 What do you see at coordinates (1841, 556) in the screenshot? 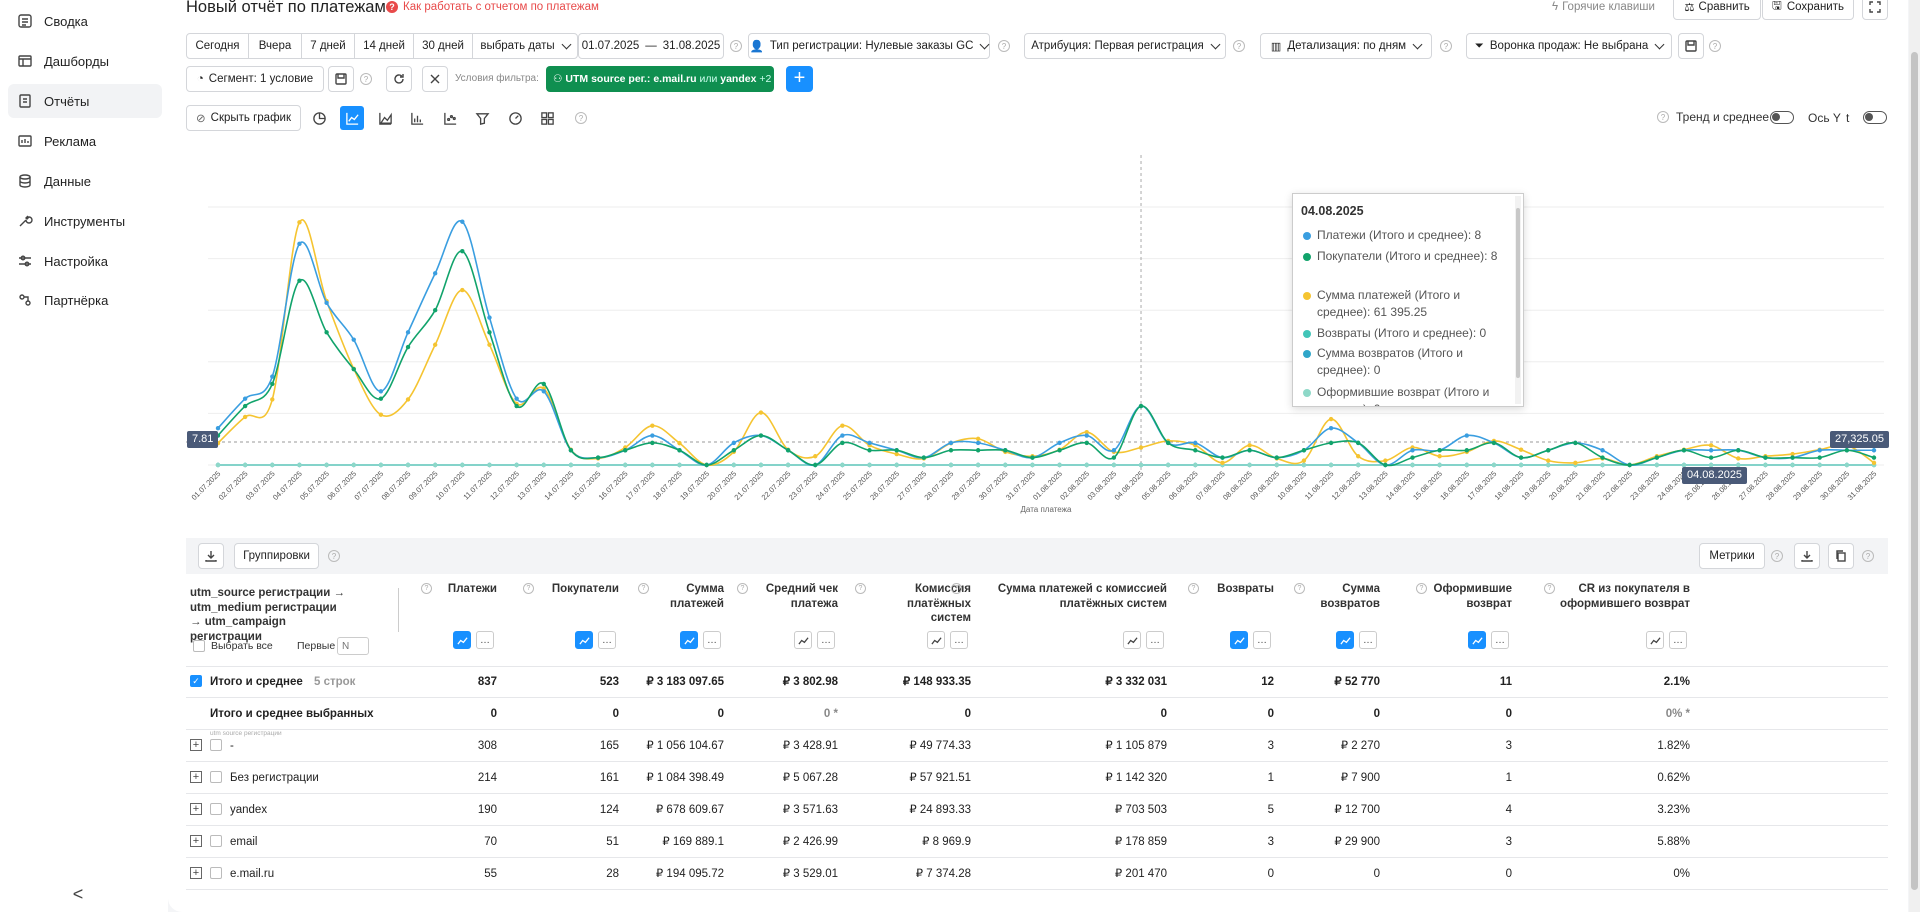
I see `copy-button` at bounding box center [1841, 556].